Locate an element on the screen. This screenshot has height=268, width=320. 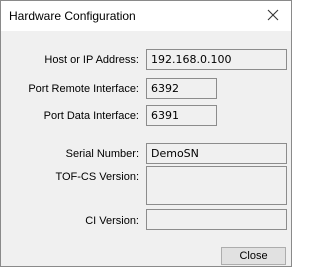
tof-cs-label: TOF-CS Version: is located at coordinates (97, 177).